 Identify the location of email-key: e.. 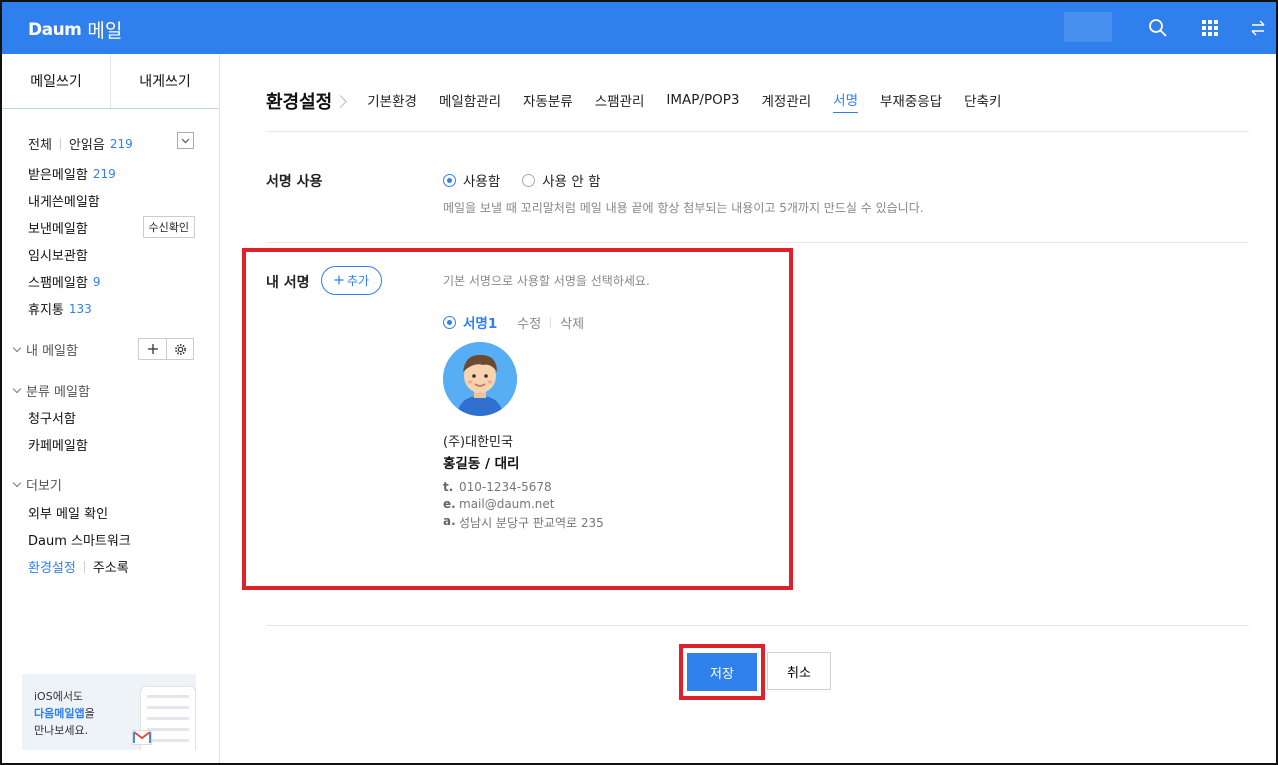
(449, 504).